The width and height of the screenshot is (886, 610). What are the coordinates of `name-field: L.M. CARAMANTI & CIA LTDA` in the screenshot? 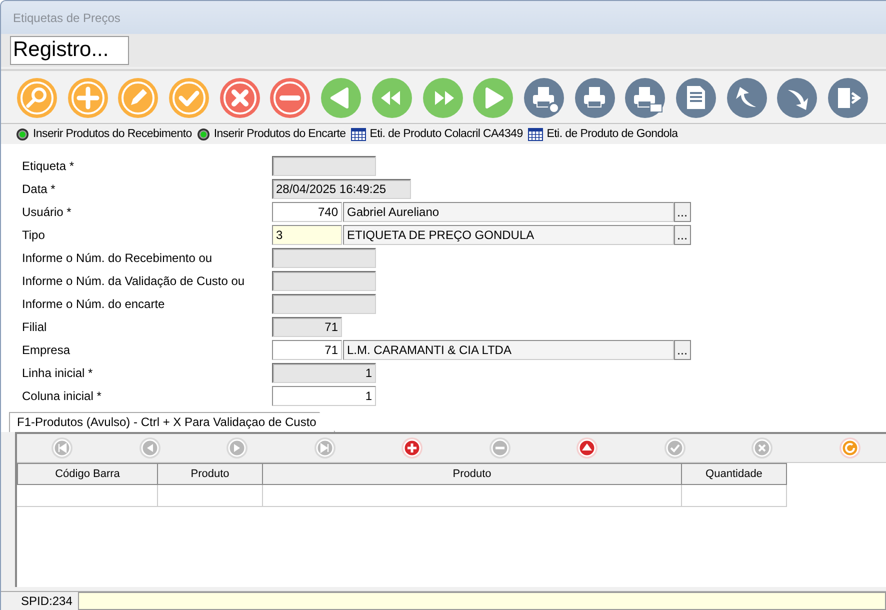 It's located at (508, 350).